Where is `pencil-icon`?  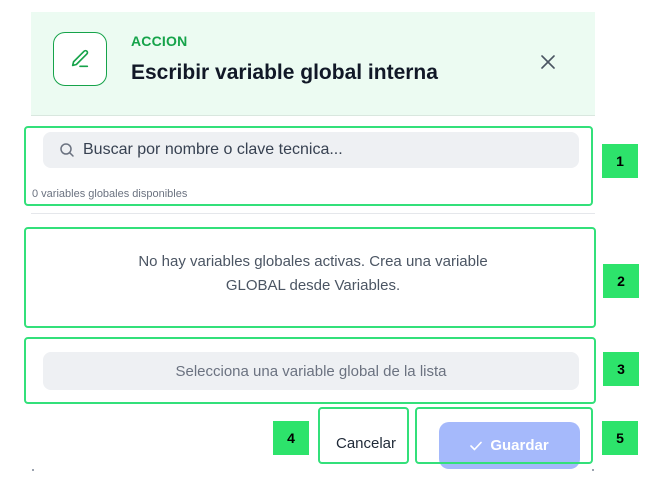
pencil-icon is located at coordinates (80, 59).